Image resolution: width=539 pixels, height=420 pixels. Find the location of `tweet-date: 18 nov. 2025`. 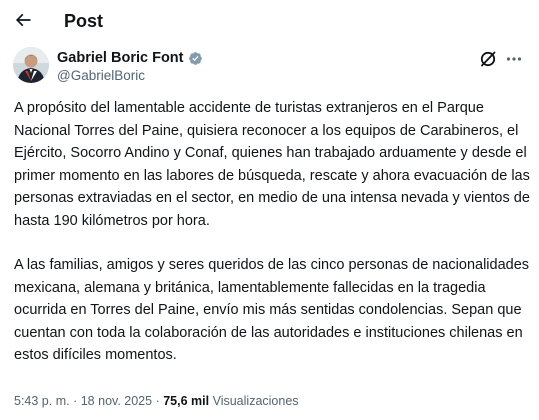

tweet-date: 18 nov. 2025 is located at coordinates (116, 401).